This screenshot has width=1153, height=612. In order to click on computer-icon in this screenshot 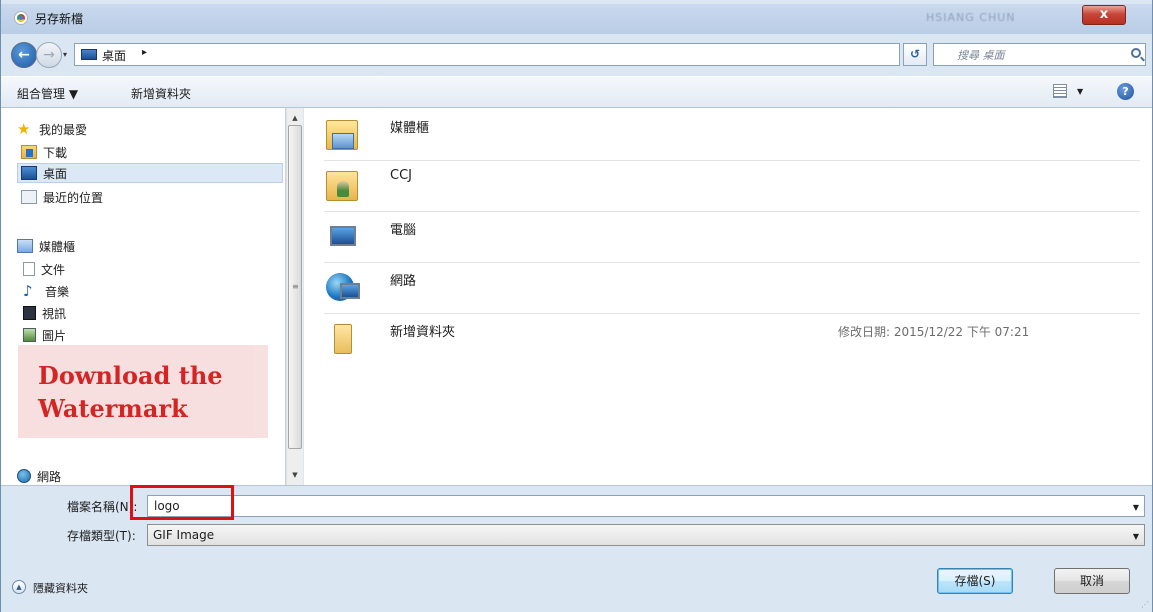, I will do `click(343, 236)`.